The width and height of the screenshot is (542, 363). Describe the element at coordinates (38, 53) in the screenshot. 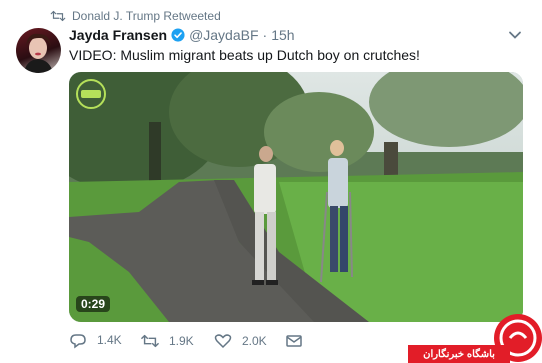

I see `avatar-image` at that location.